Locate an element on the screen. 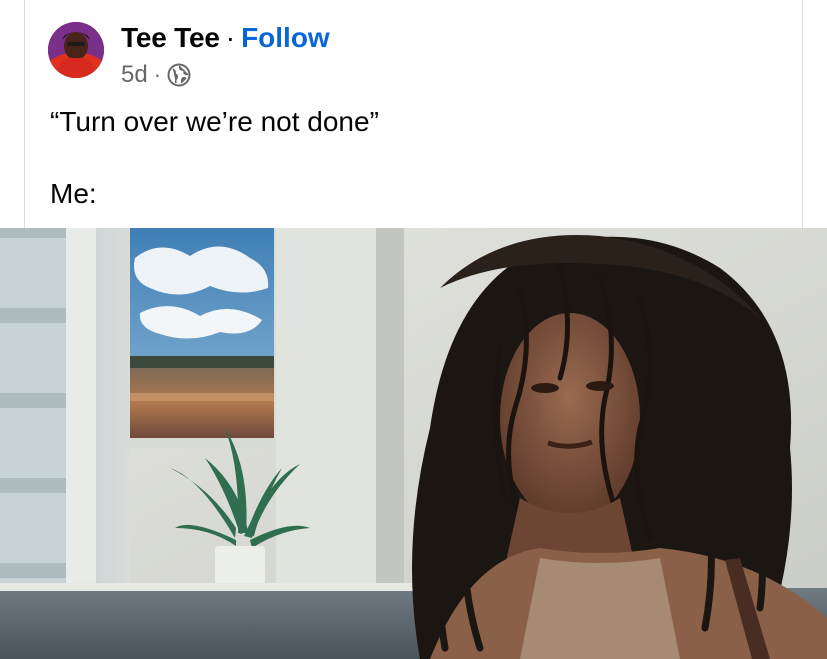  author-name: Tee Tee is located at coordinates (170, 38).